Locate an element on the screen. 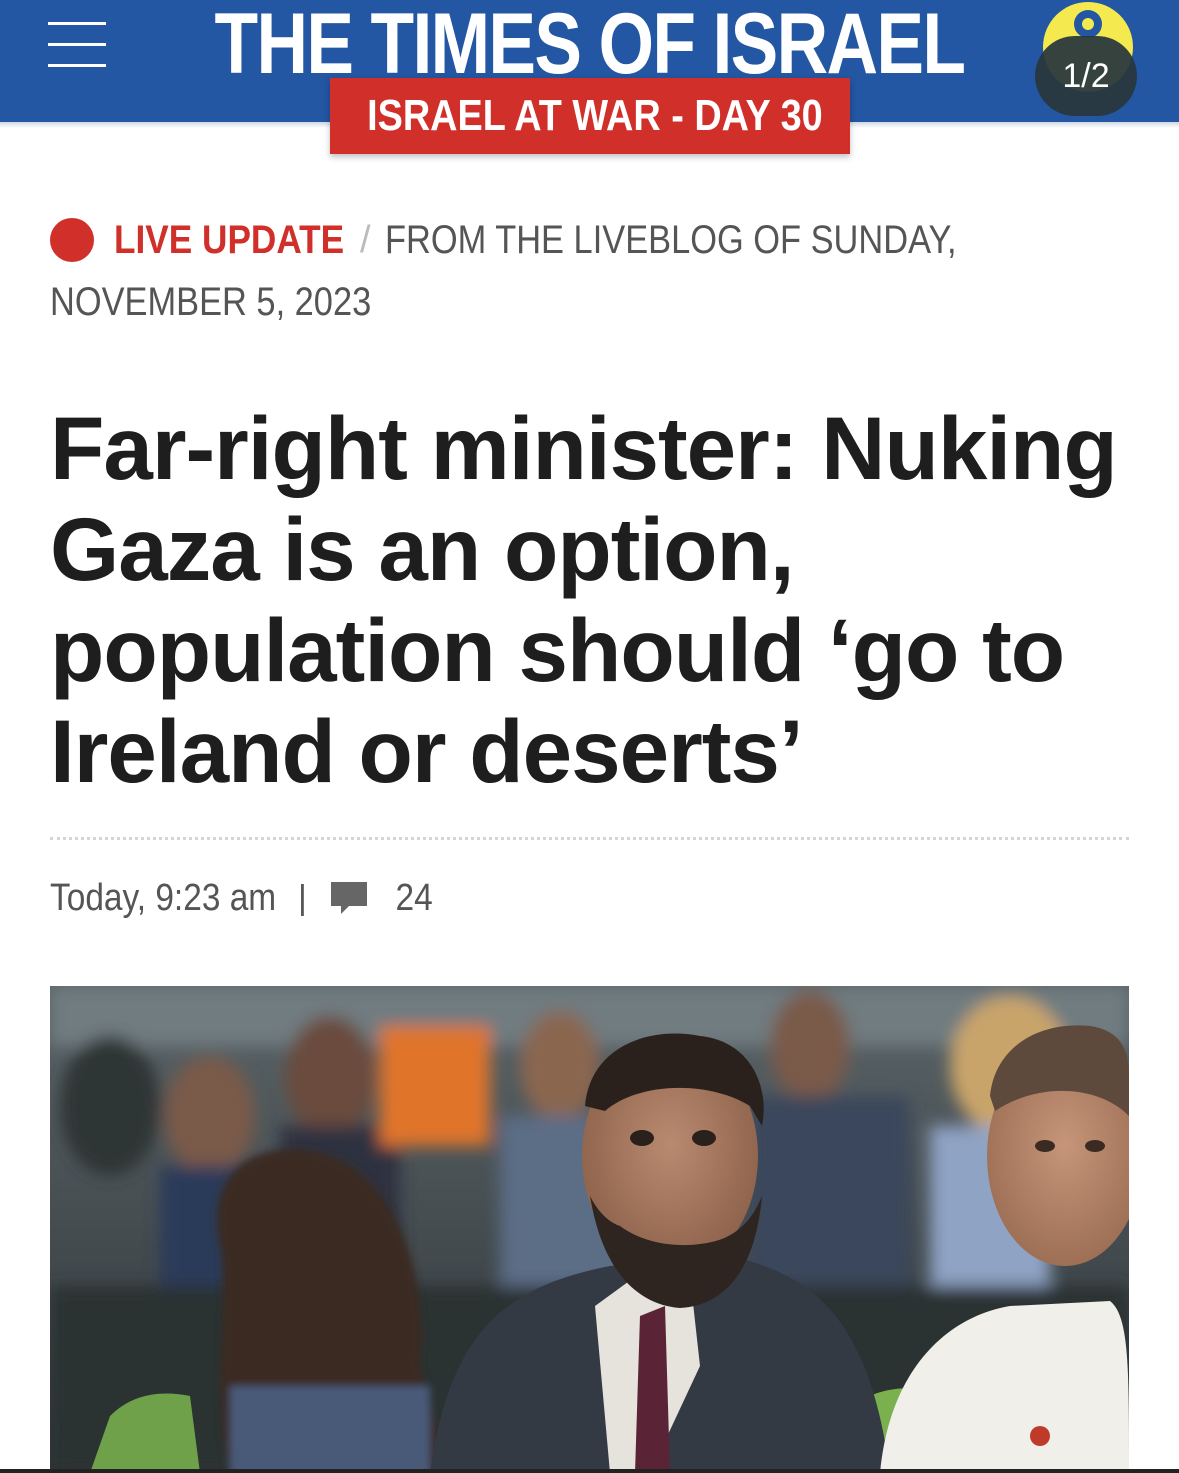 Image resolution: width=1179 pixels, height=1473 pixels. hamburger-menu-icon is located at coordinates (77, 45).